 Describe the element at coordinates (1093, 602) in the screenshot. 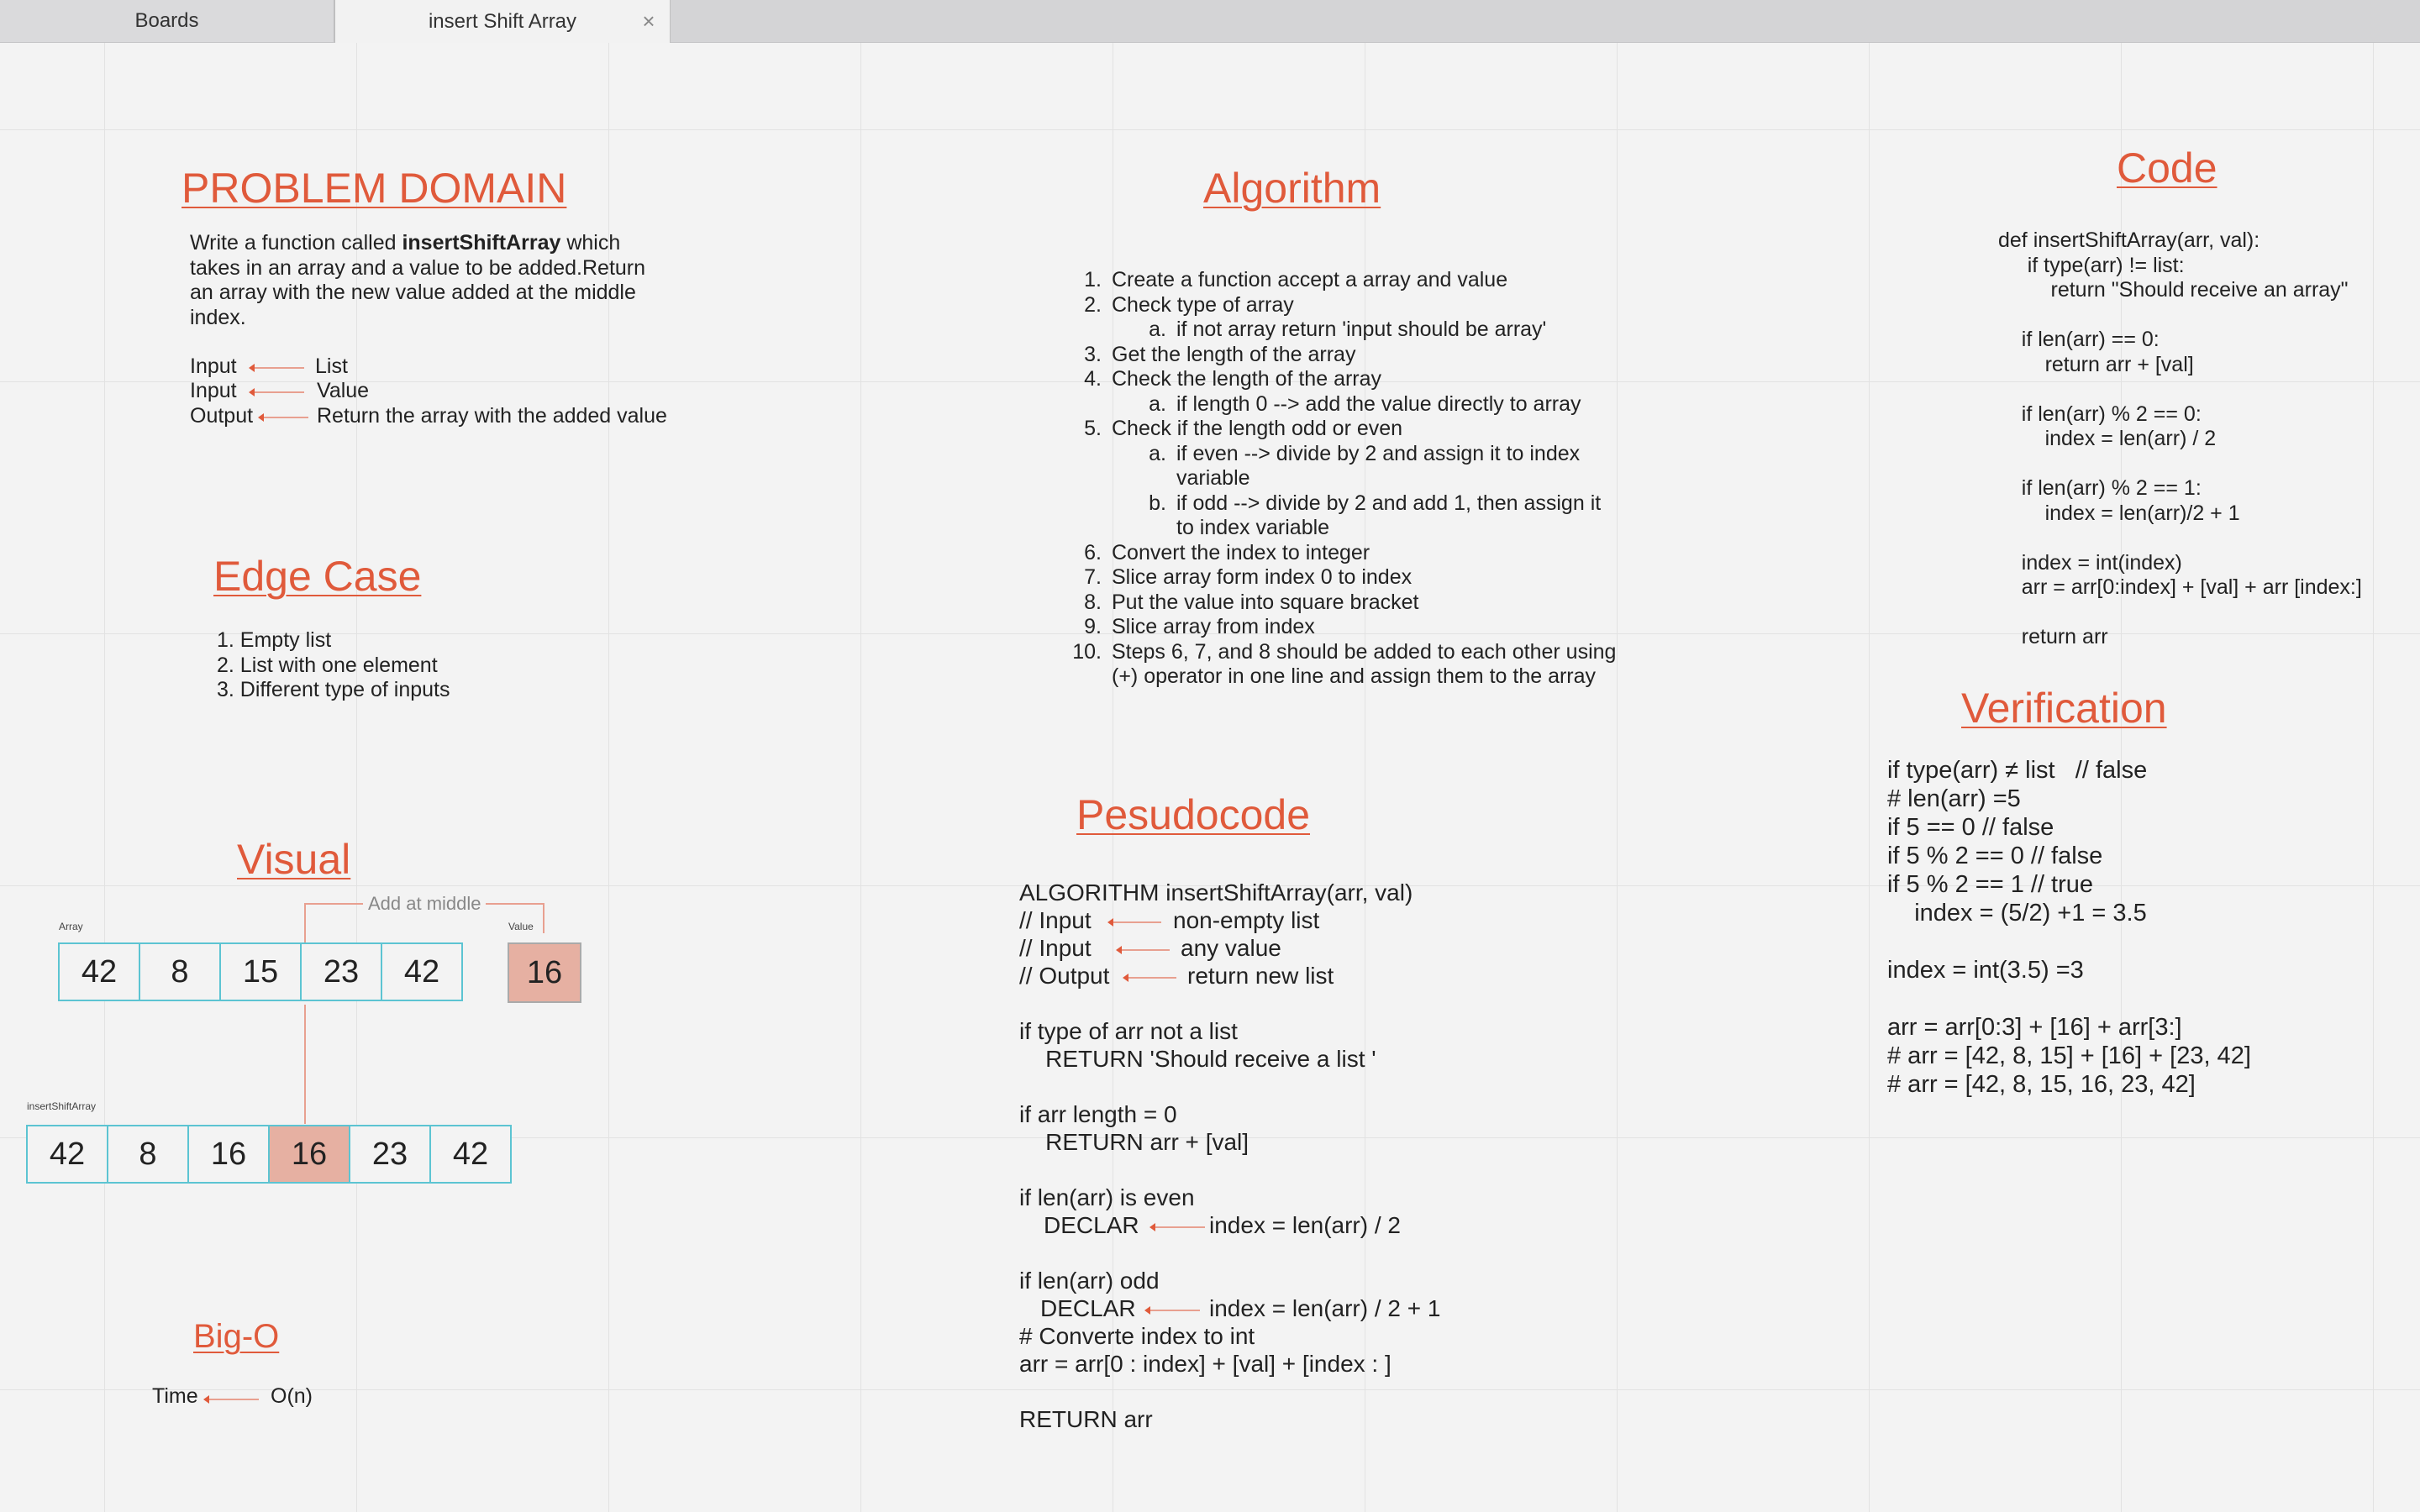

I see `algorithm-step-number: 8.` at that location.